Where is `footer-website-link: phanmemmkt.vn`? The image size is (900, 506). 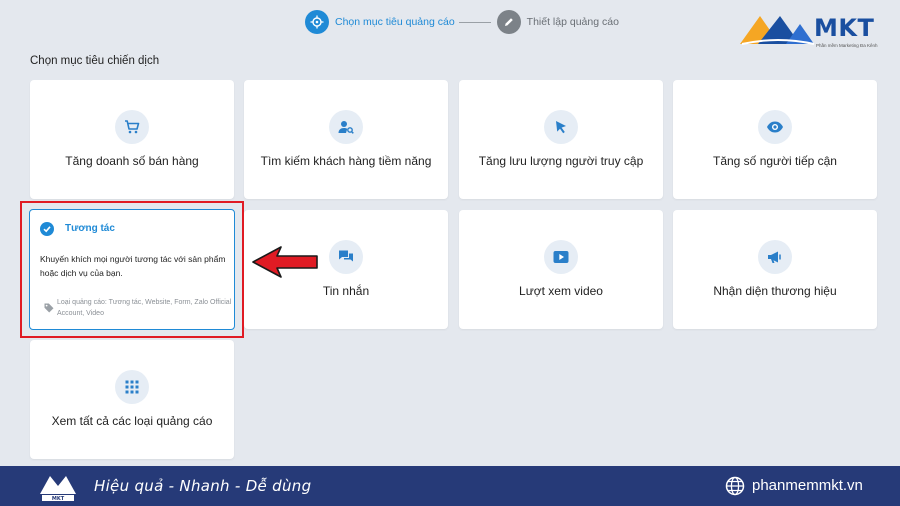 footer-website-link: phanmemmkt.vn is located at coordinates (807, 485).